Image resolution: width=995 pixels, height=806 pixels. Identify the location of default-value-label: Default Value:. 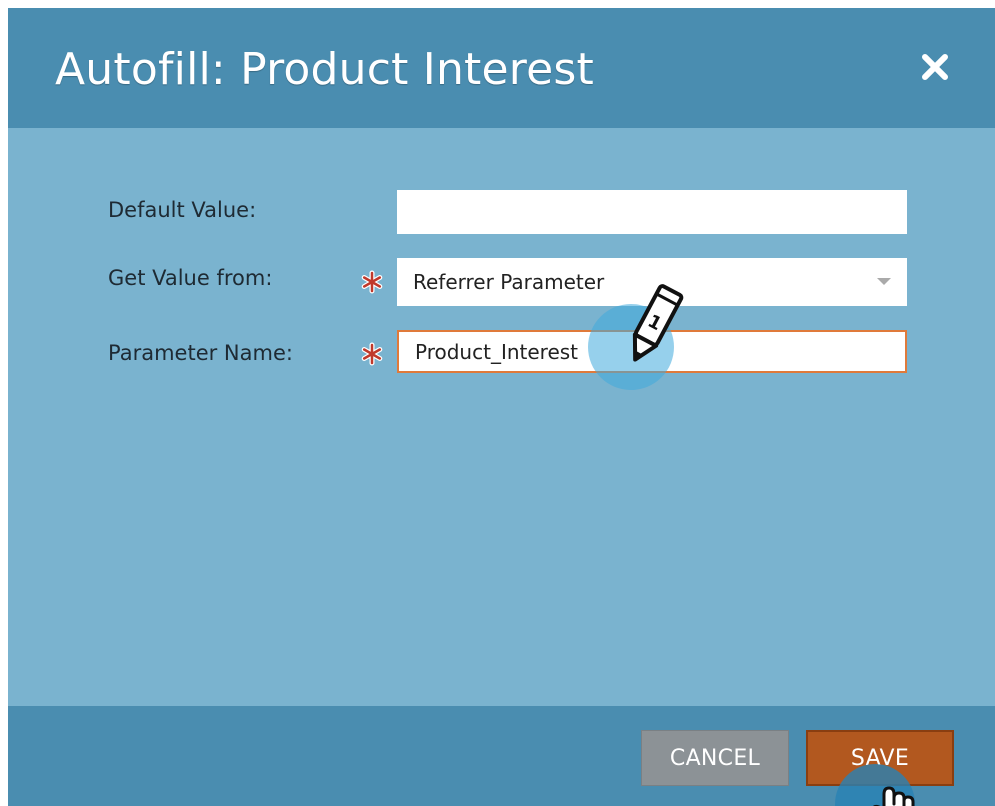
(182, 210).